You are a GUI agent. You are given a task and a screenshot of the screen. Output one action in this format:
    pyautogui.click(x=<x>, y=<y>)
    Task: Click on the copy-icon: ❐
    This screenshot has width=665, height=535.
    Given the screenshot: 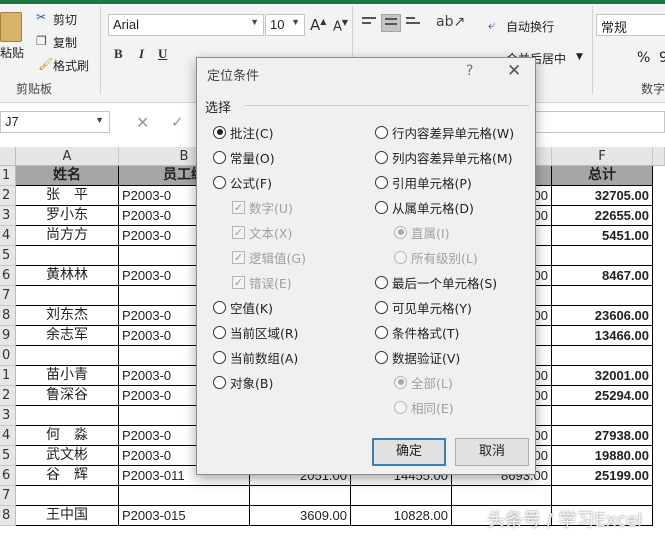 What is the action you would take?
    pyautogui.click(x=41, y=41)
    